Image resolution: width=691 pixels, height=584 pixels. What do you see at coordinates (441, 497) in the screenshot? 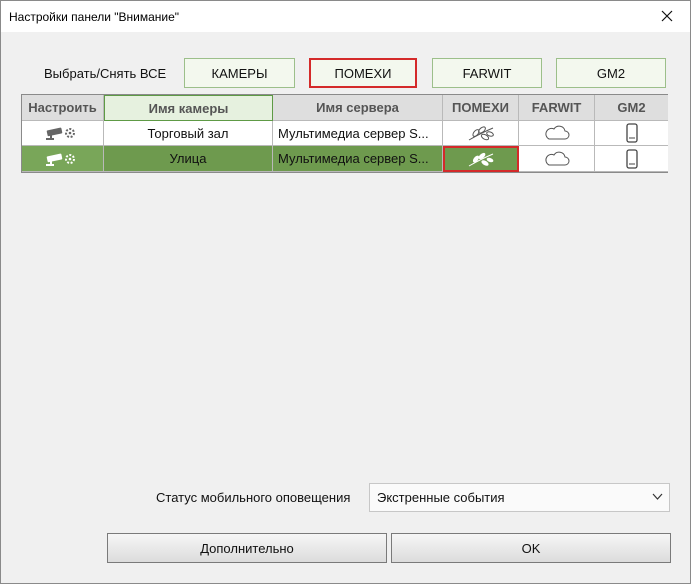
I see `mobile-status-value: Экстренные события` at bounding box center [441, 497].